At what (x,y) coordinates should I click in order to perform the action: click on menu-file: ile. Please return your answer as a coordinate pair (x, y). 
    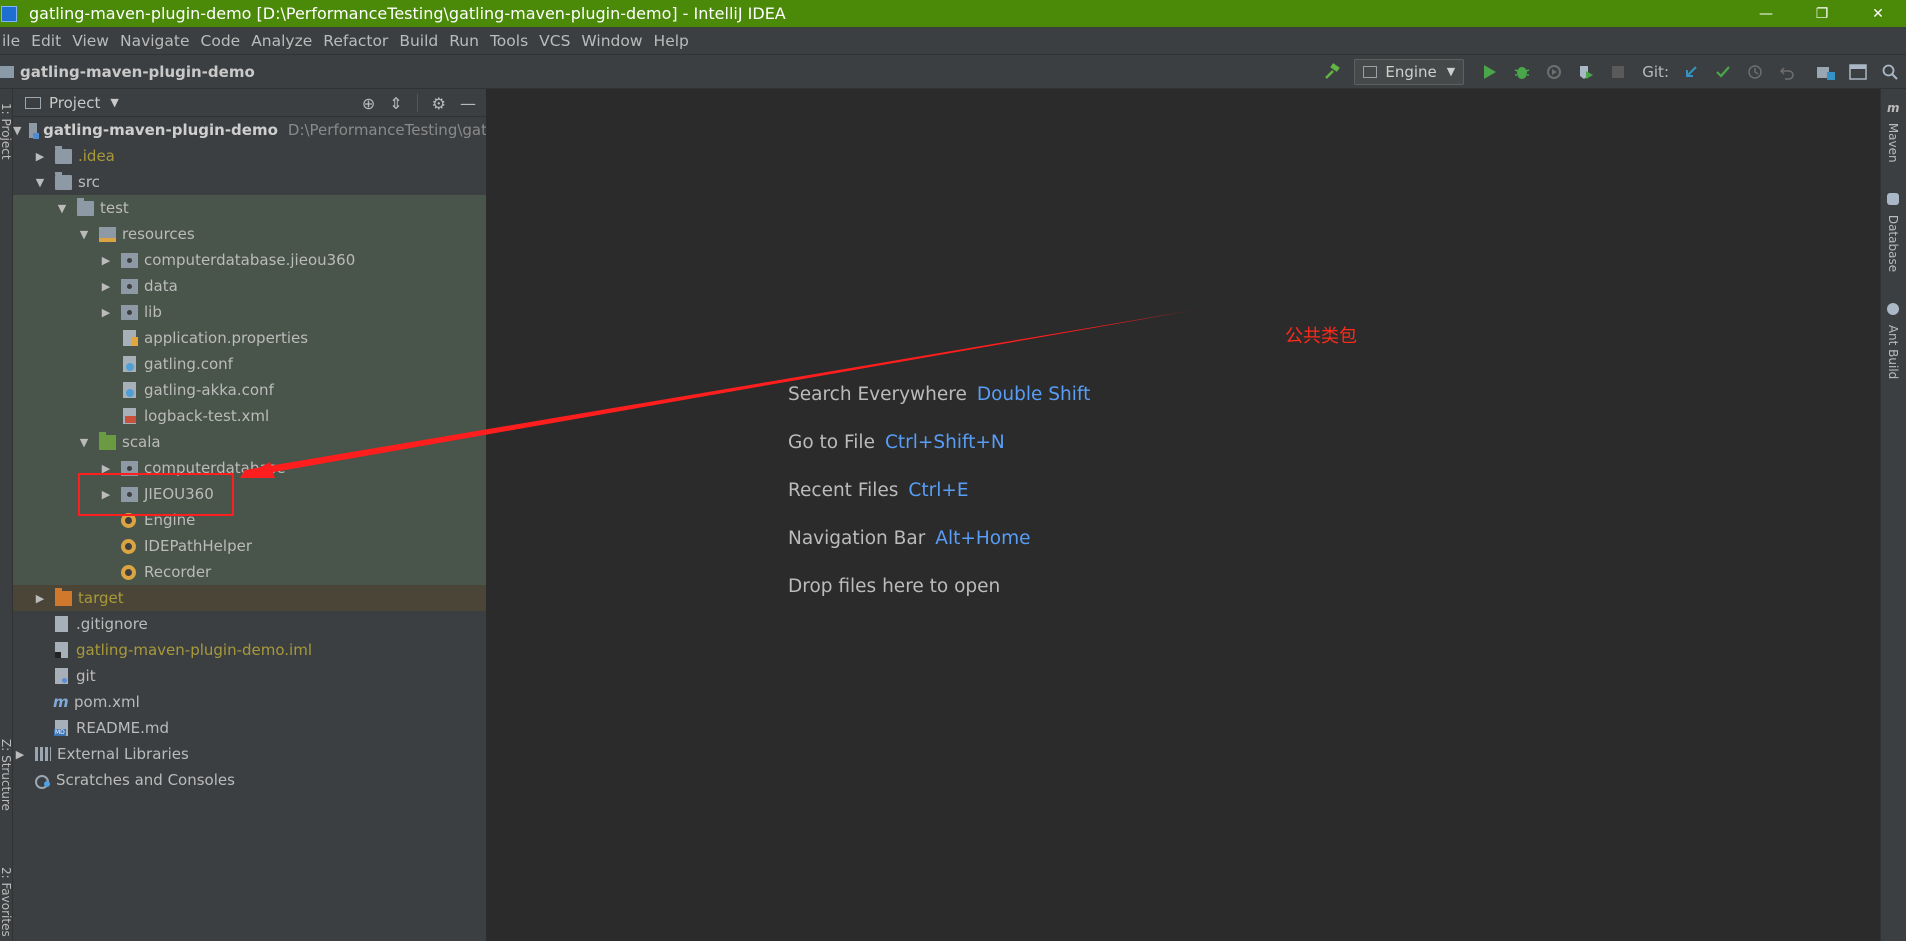
    Looking at the image, I should click on (14, 41).